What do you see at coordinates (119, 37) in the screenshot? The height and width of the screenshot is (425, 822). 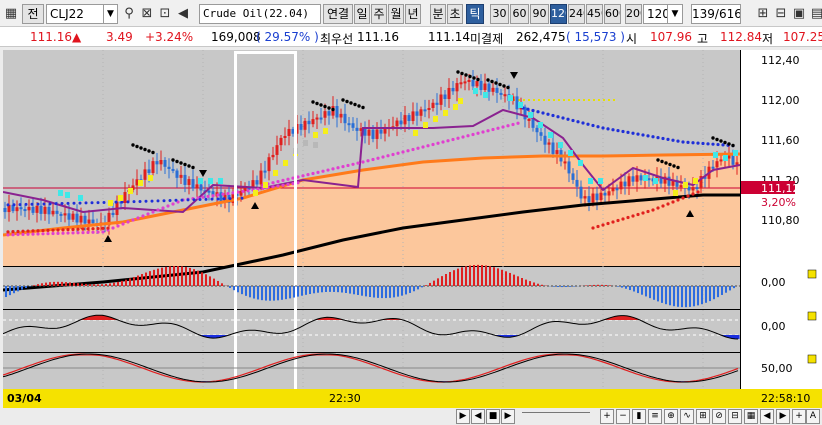 I see `price-change: 3.49` at bounding box center [119, 37].